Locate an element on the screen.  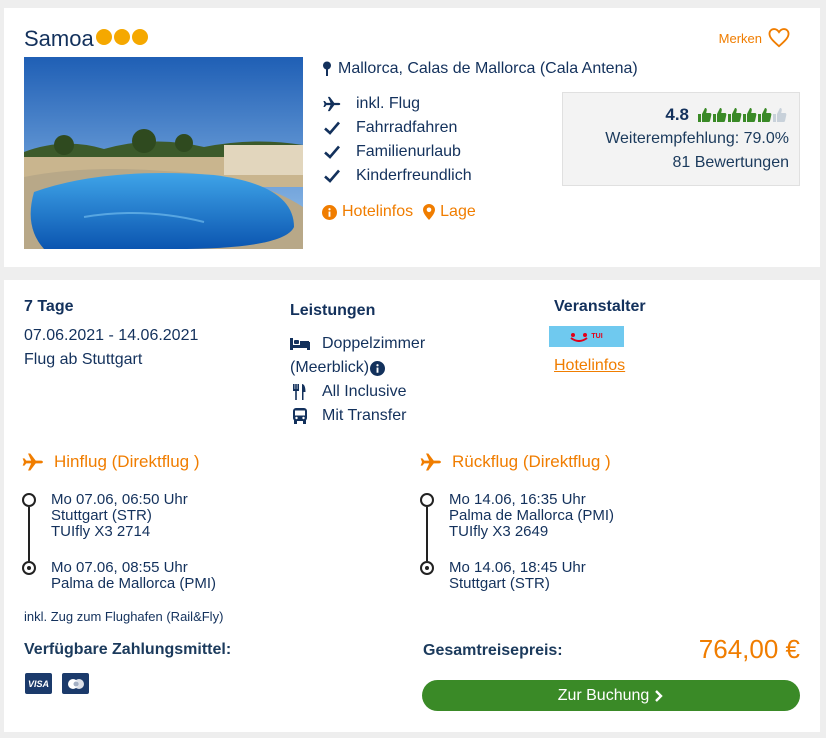
trip-duration: 7 Tage is located at coordinates (49, 306).